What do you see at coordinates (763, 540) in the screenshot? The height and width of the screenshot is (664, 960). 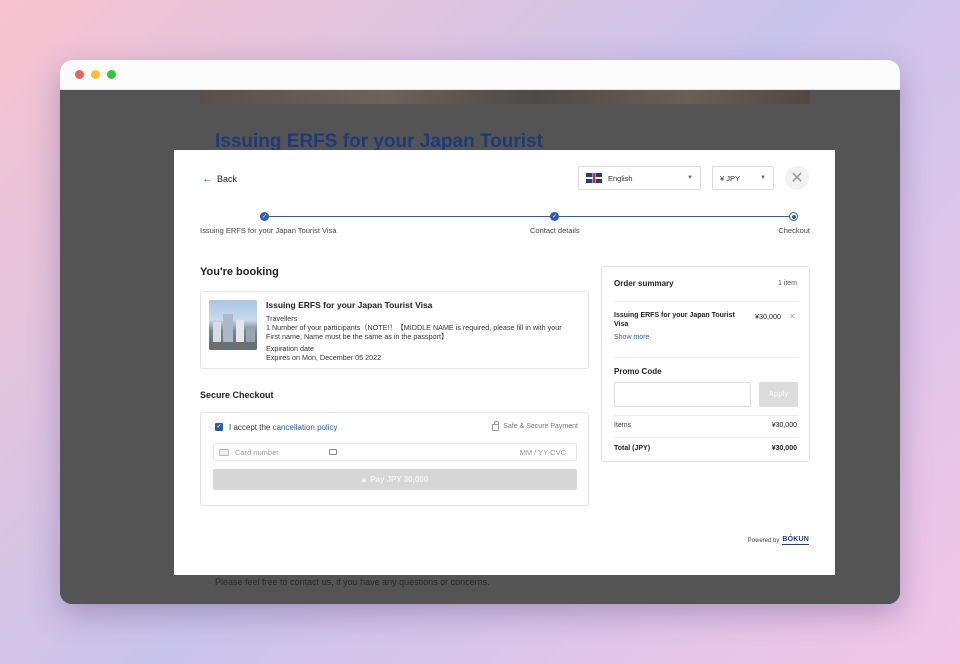 I see `powered-by-label: Powered by` at bounding box center [763, 540].